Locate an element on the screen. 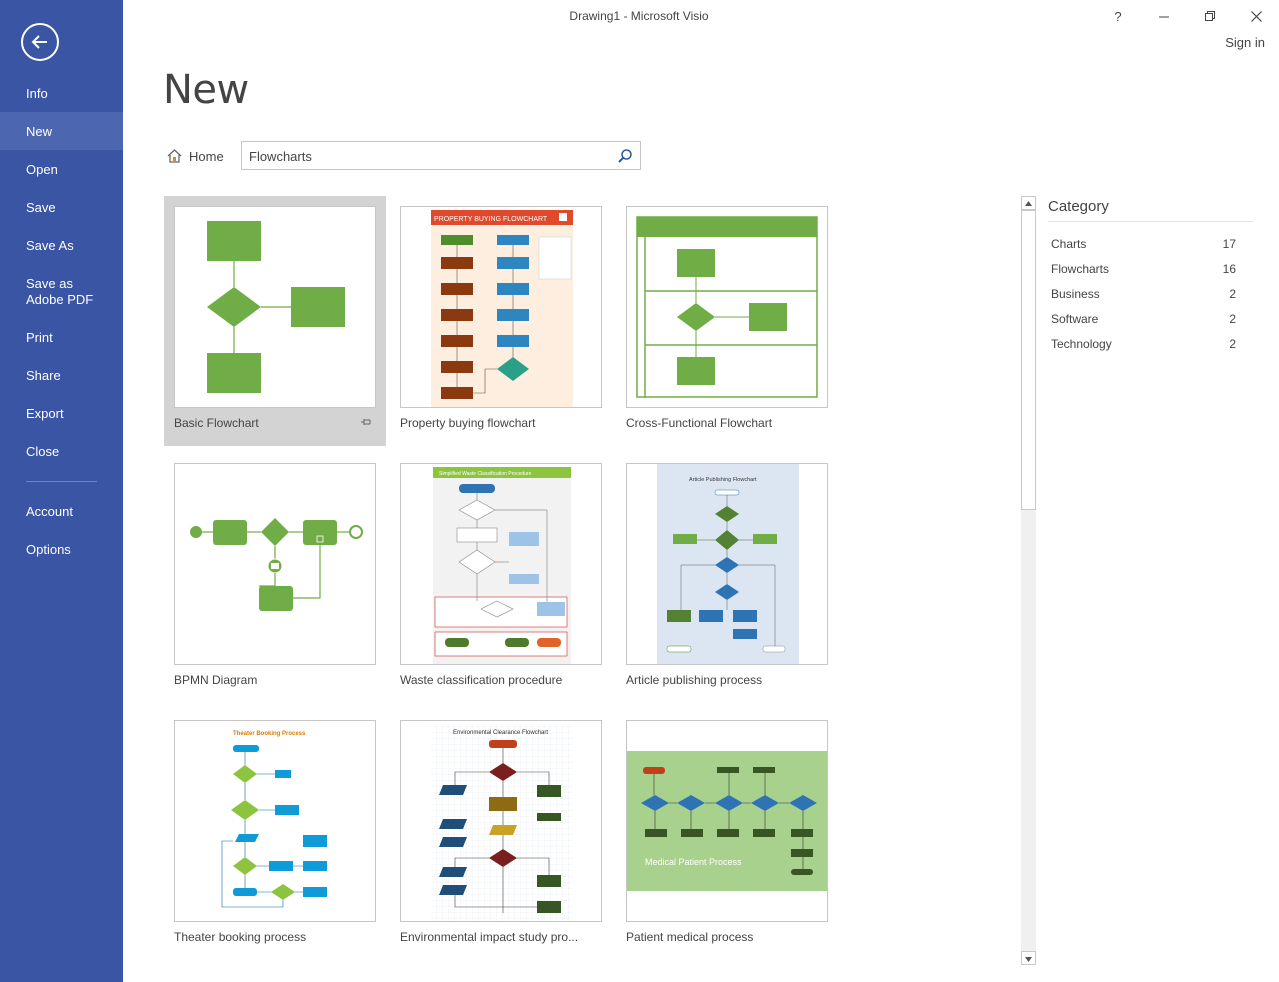 This screenshot has height=982, width=1279. template-label: Theater booking process is located at coordinates (240, 937).